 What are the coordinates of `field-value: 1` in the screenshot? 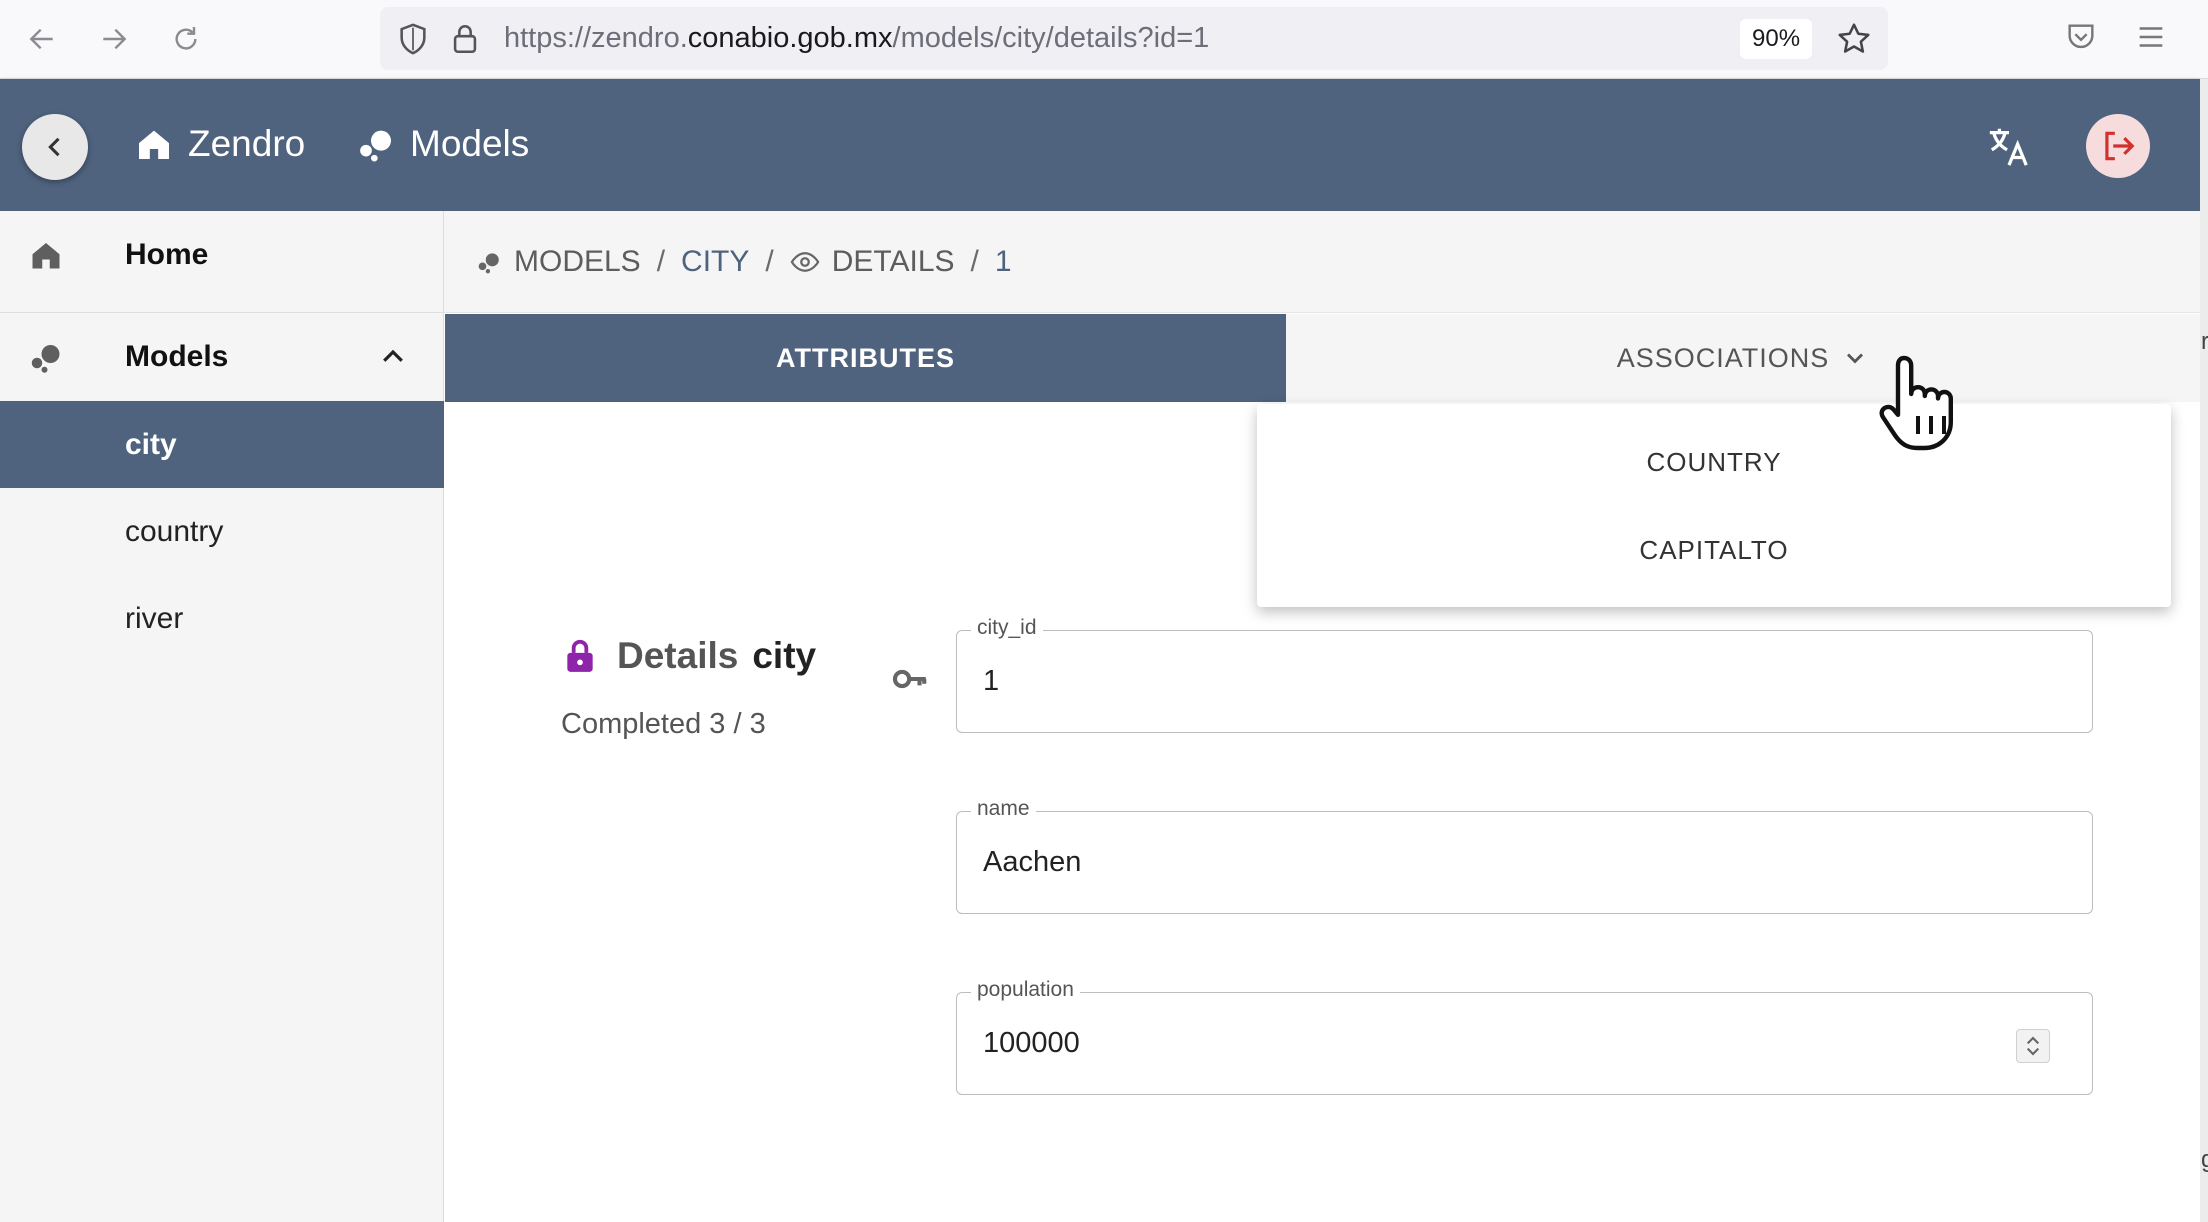 It's located at (991, 681).